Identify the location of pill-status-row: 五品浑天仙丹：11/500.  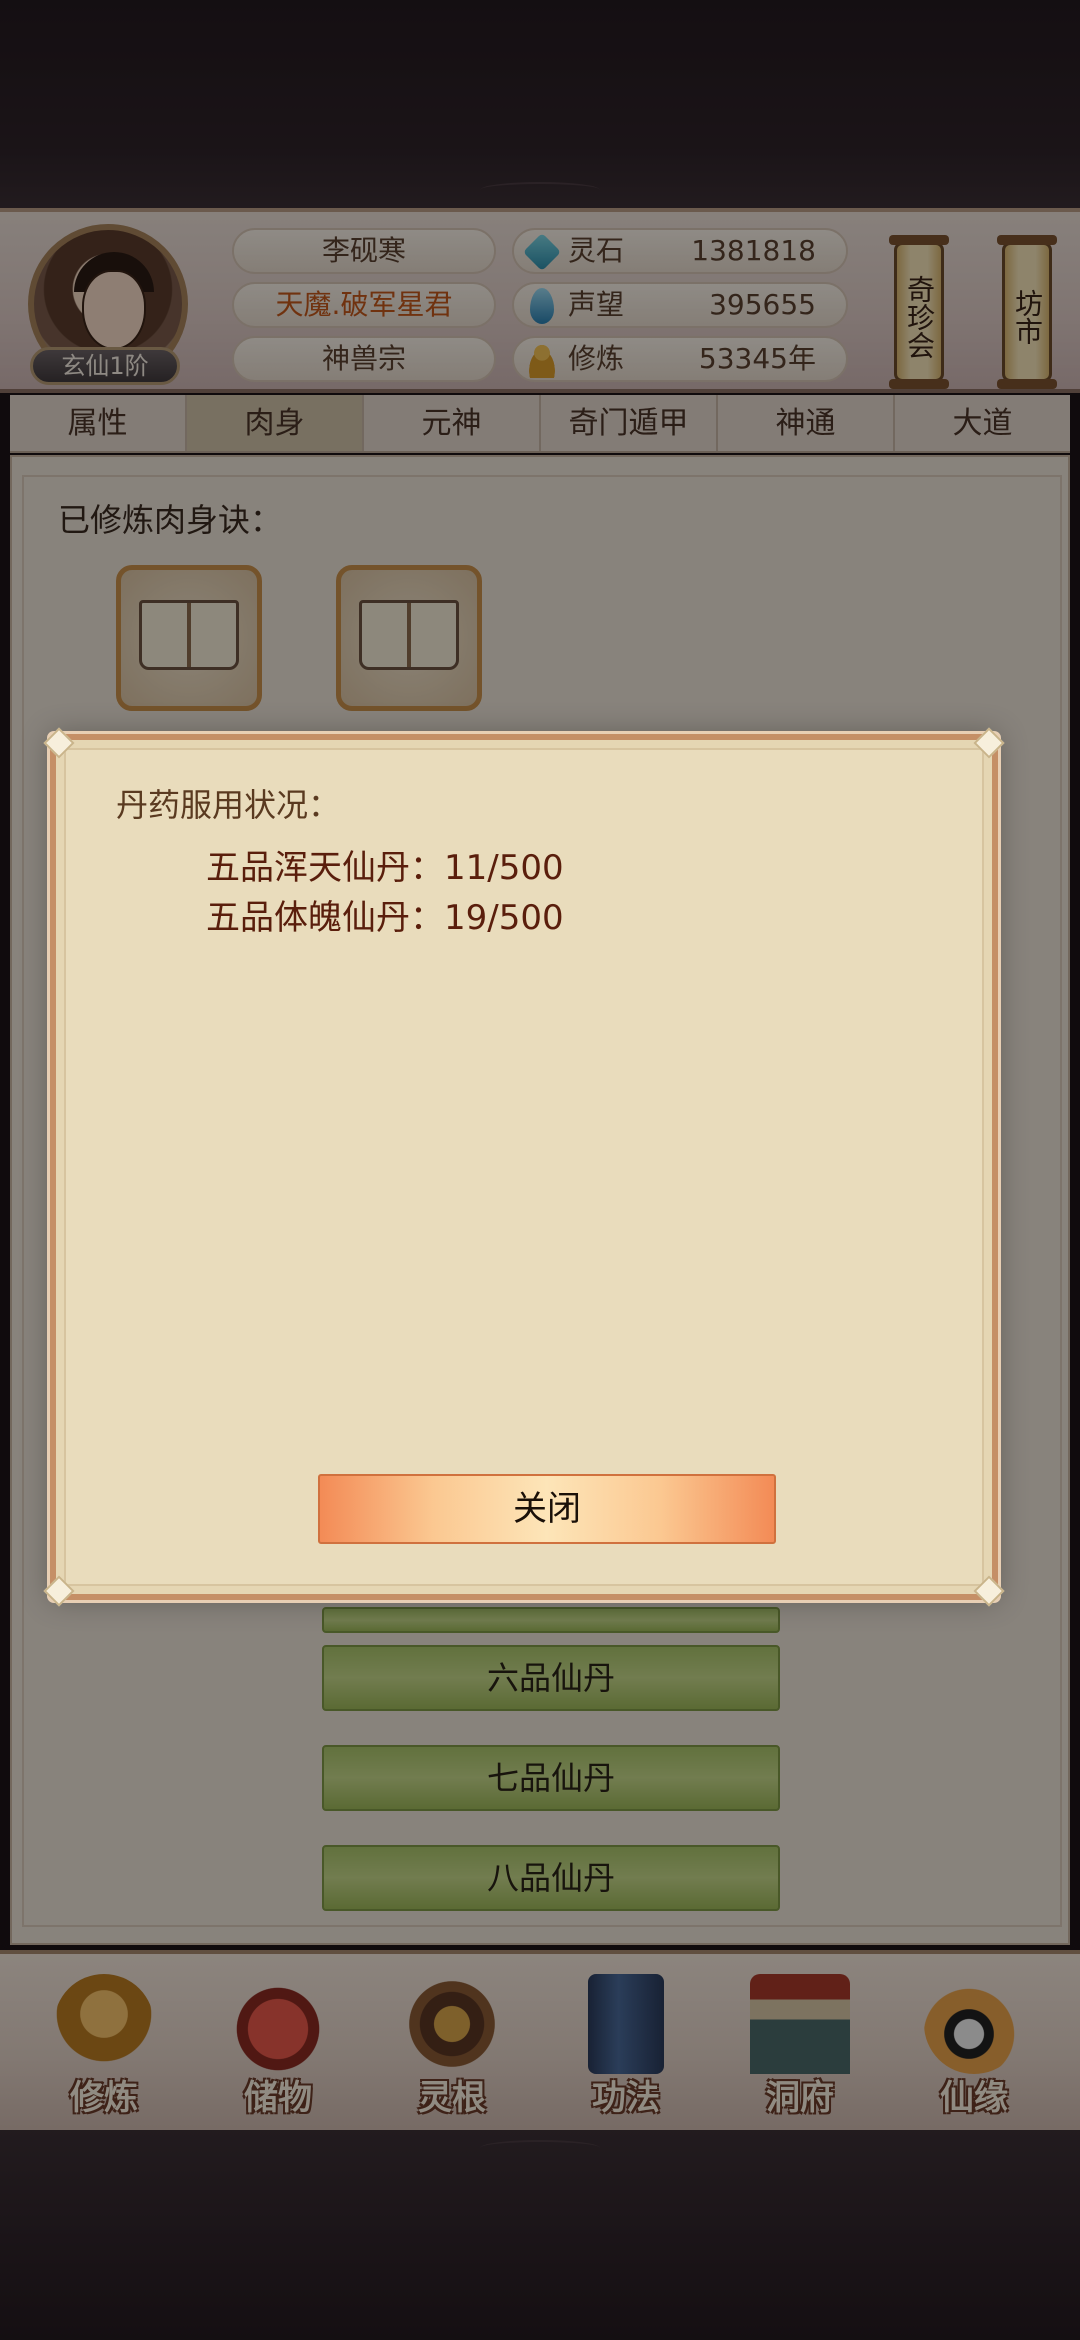
(385, 868).